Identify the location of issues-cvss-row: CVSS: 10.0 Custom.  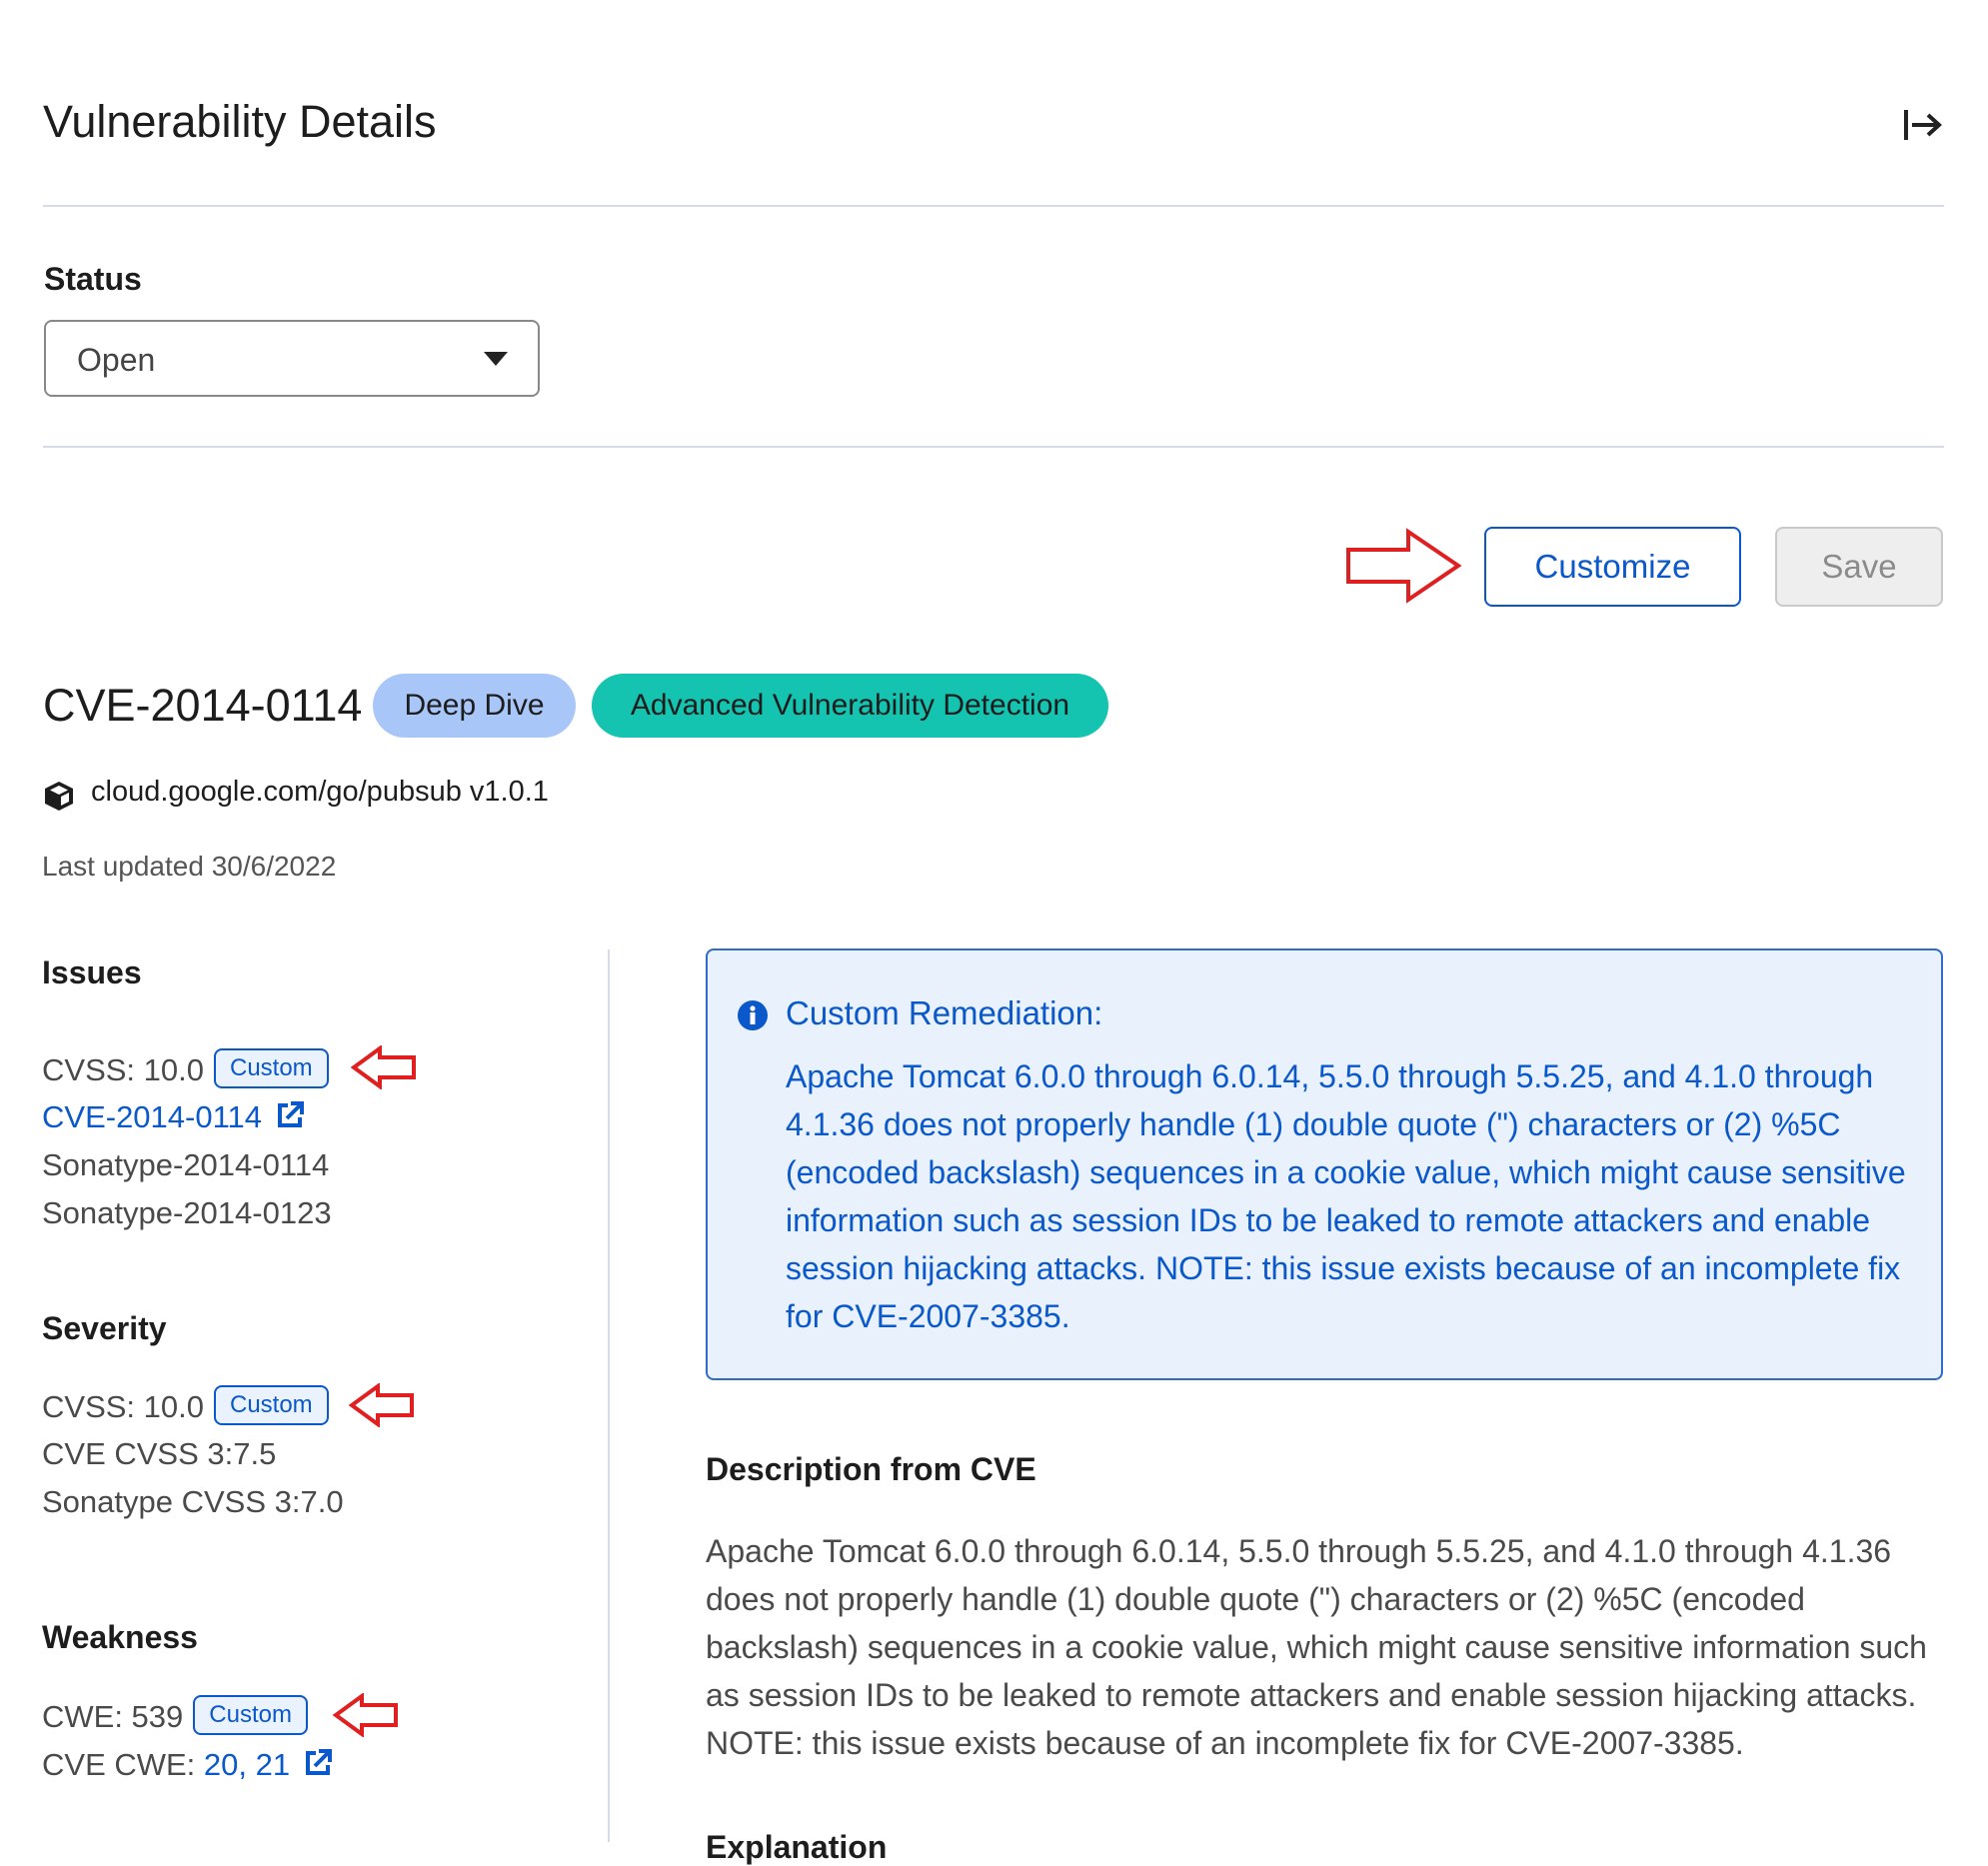
(185, 1070).